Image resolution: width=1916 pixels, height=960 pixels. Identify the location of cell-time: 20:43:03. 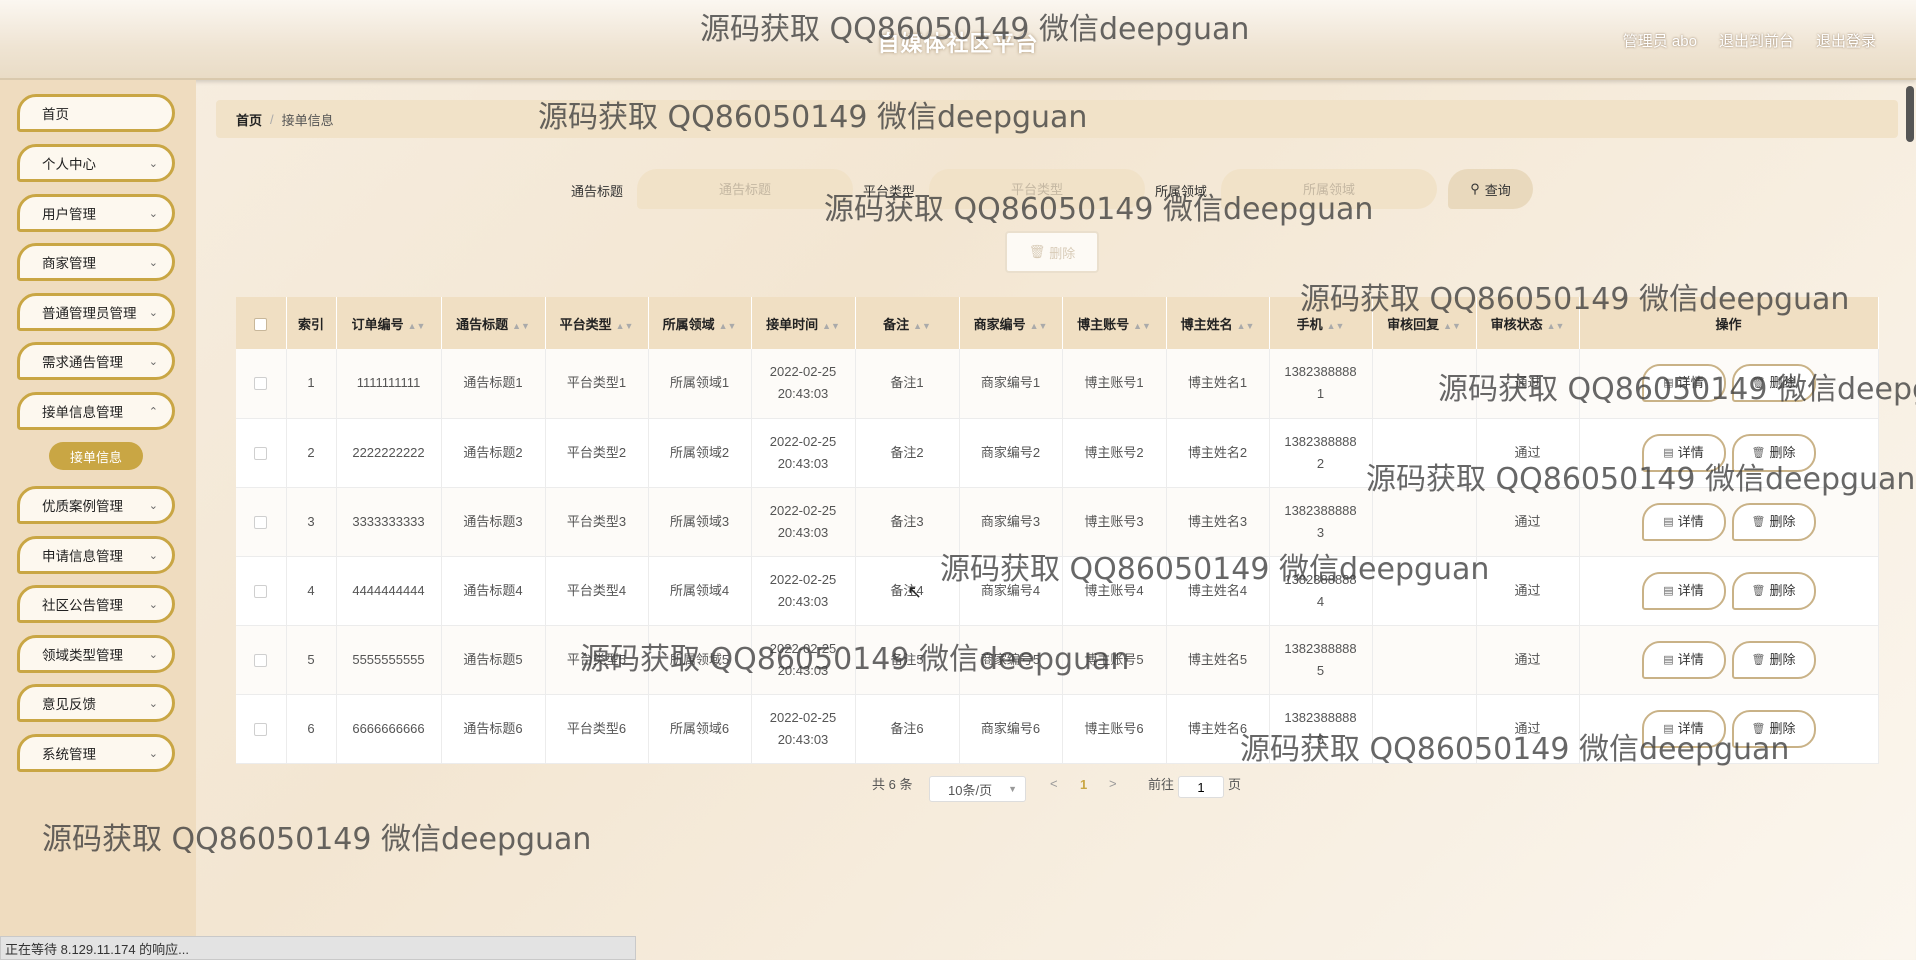
(803, 739).